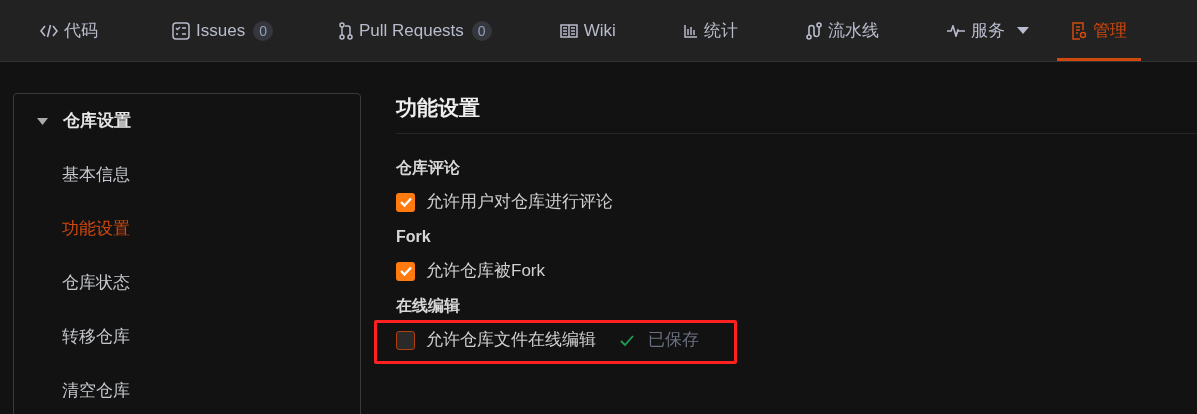  Describe the element at coordinates (1098, 30) in the screenshot. I see `nav-tab: 管理` at that location.